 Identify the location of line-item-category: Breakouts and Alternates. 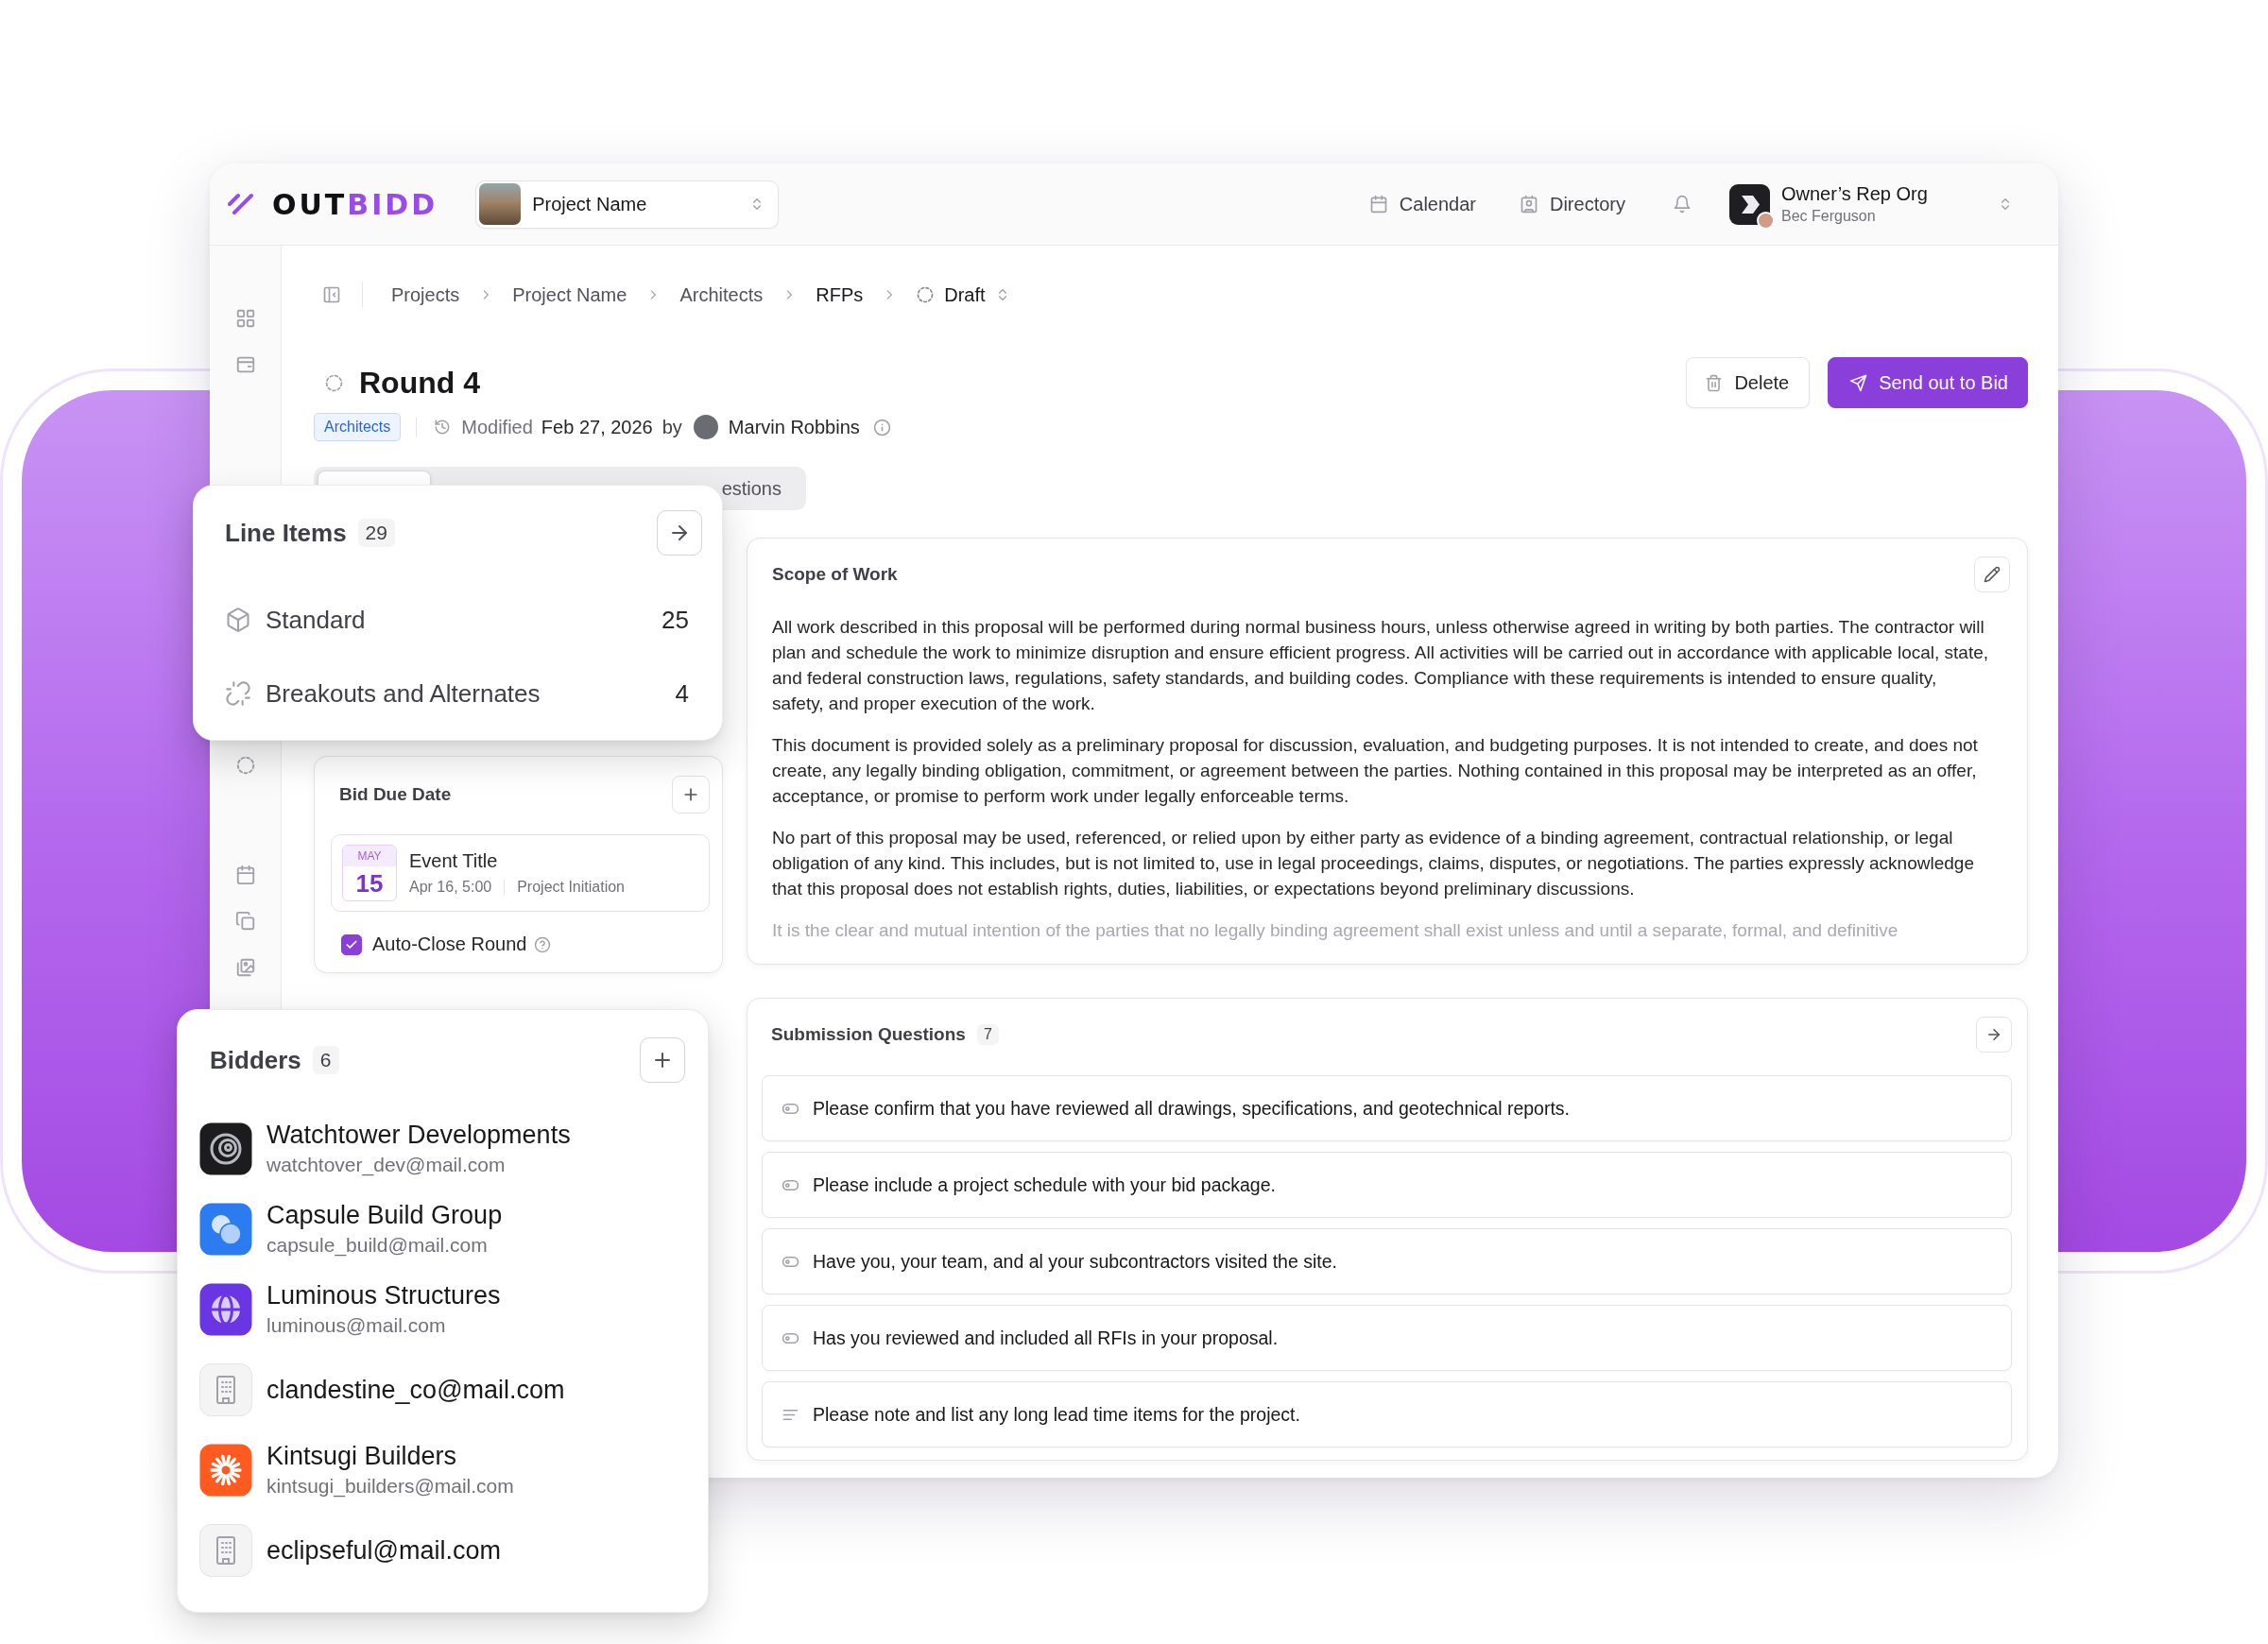
(471, 693).